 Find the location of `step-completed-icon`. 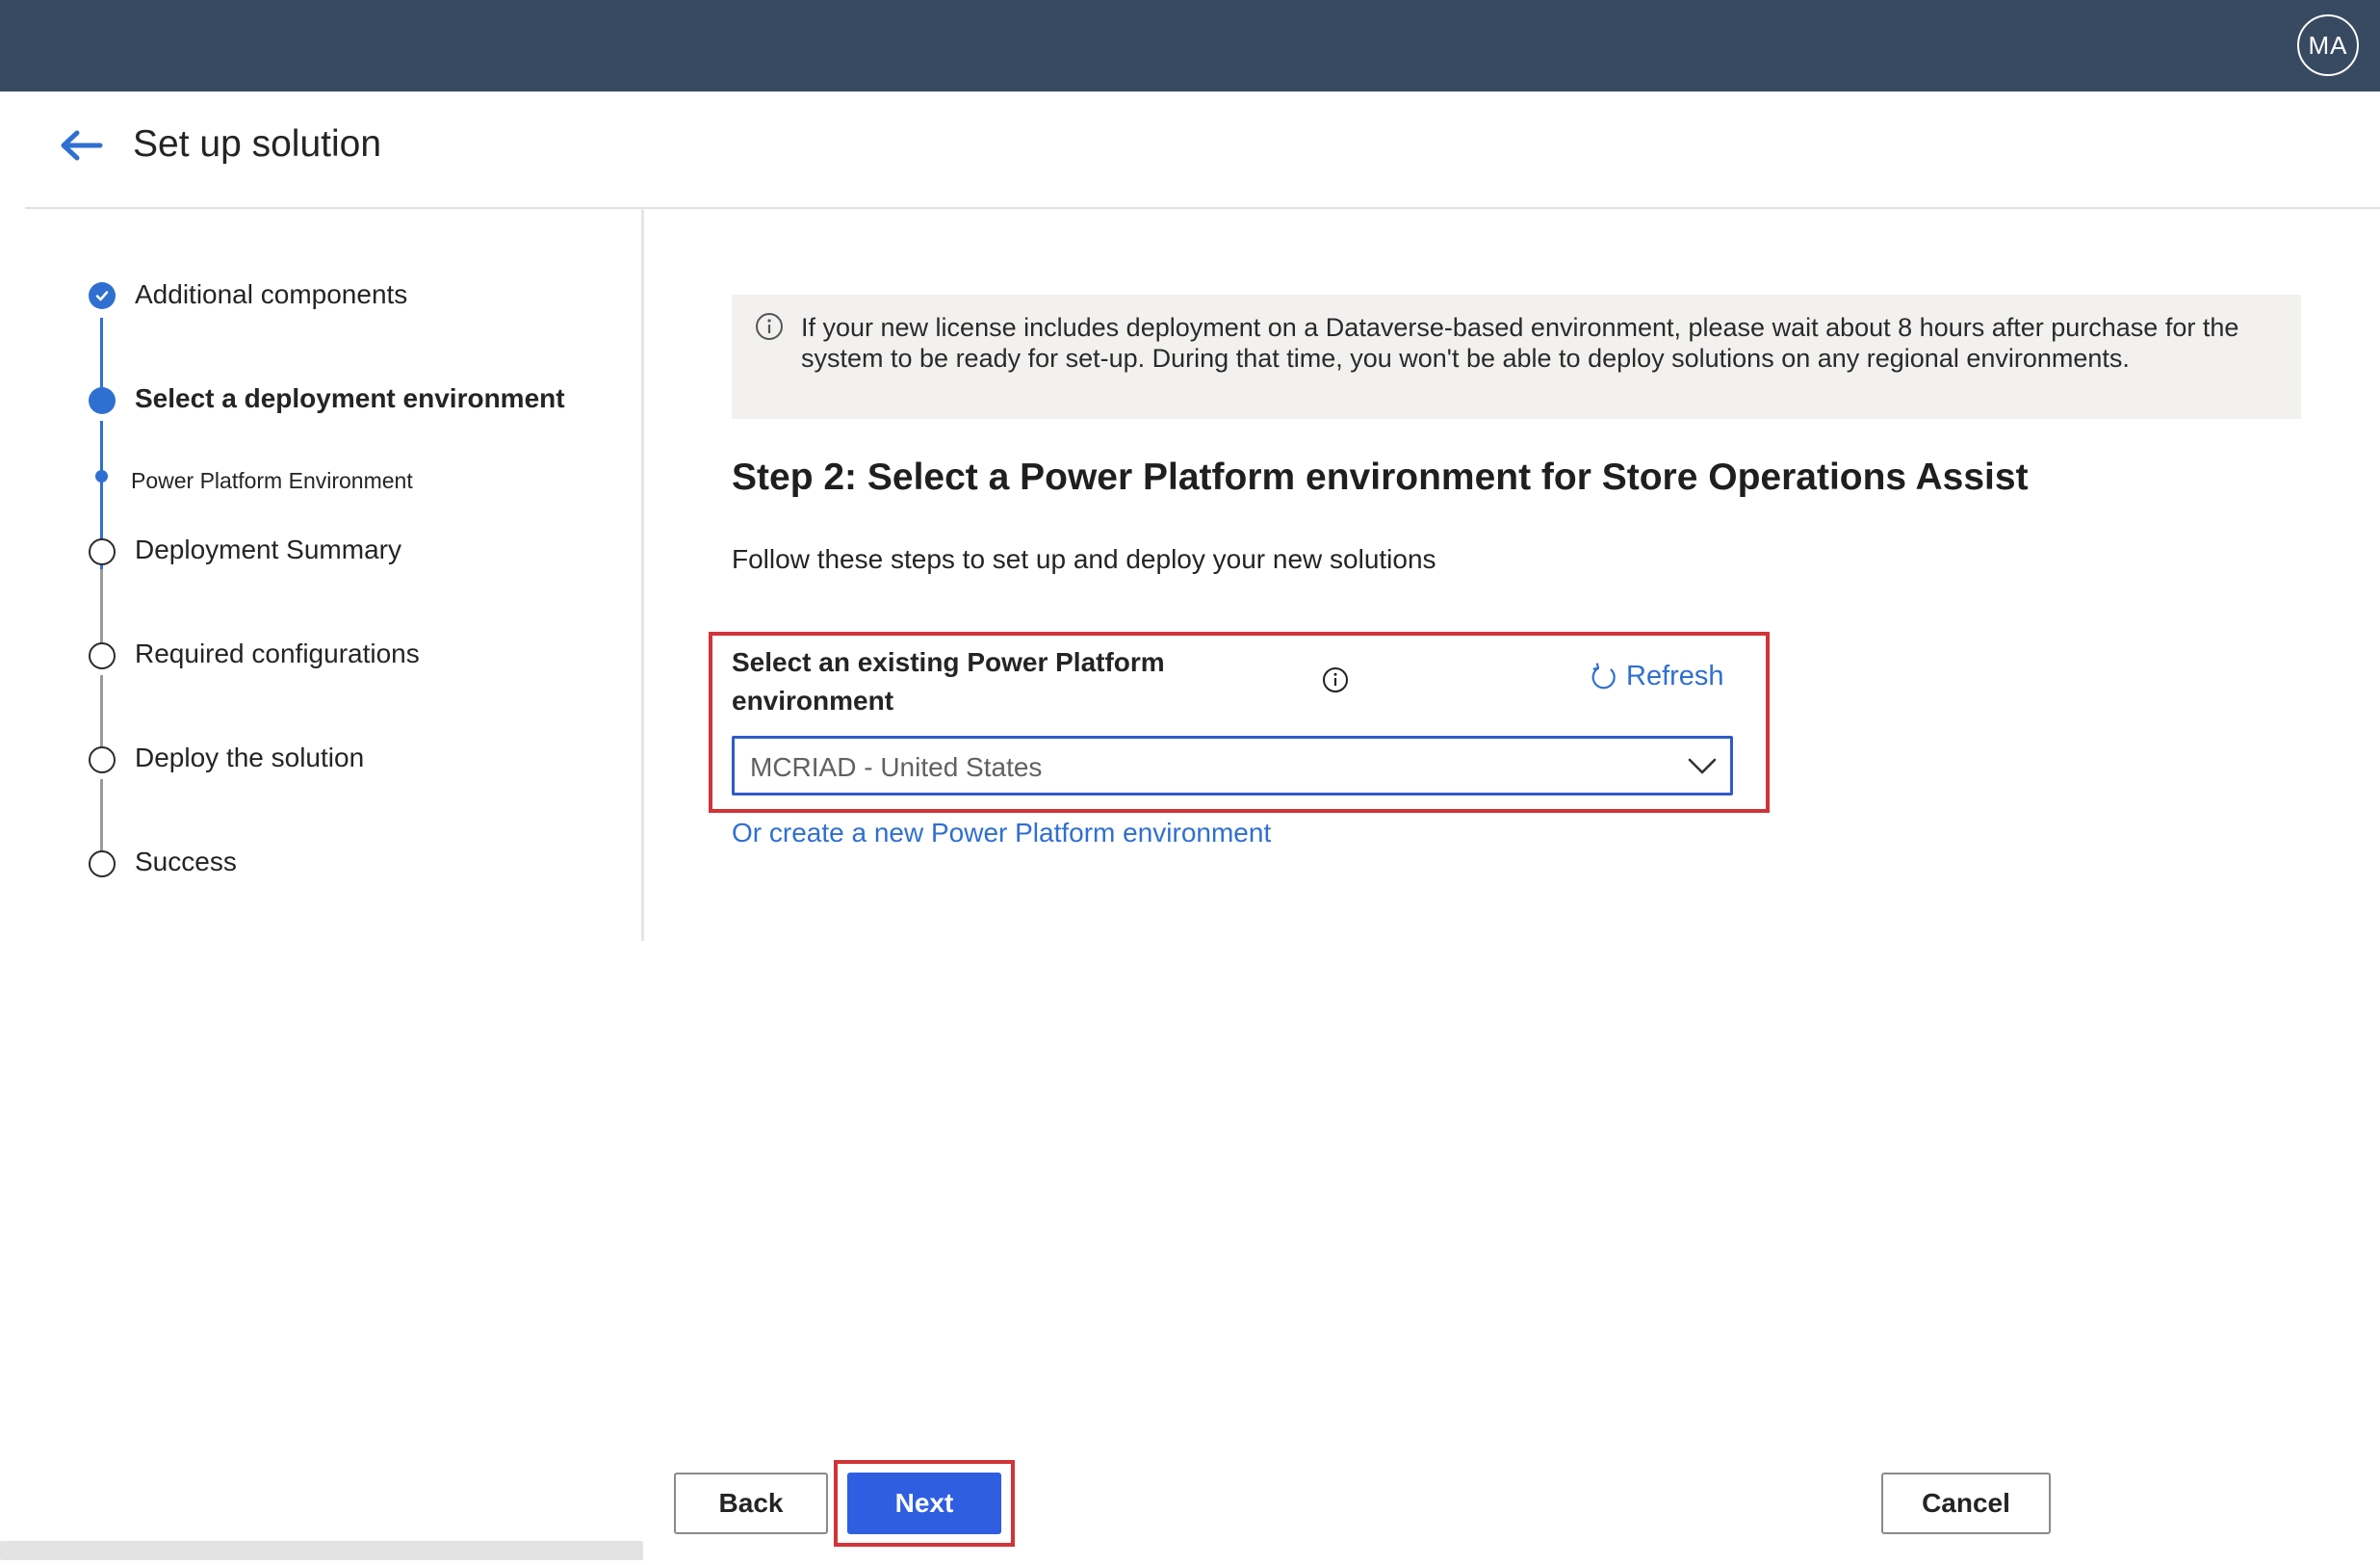

step-completed-icon is located at coordinates (103, 296).